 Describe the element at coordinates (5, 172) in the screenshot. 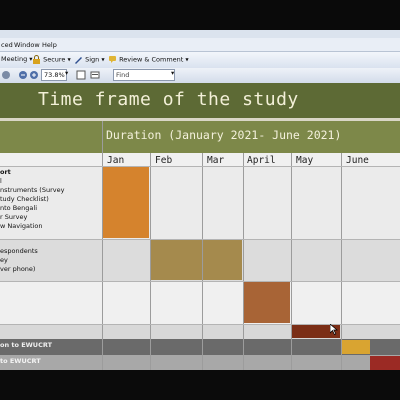

I see `task-label: ort` at that location.